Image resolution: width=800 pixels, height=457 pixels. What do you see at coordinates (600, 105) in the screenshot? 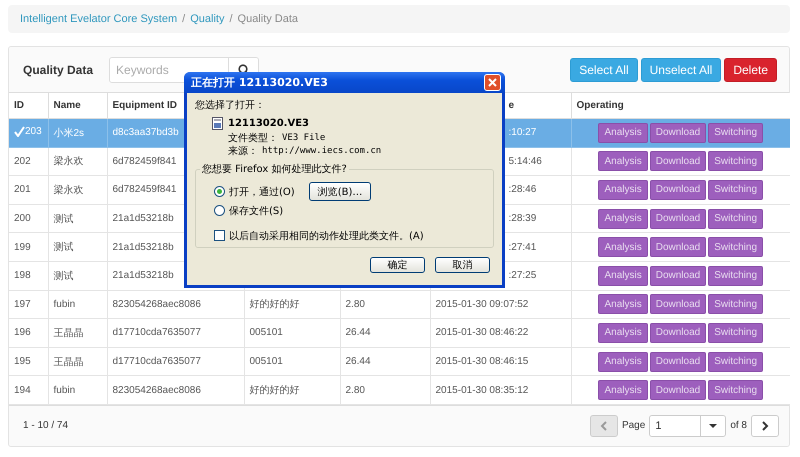
I see `column-header: Operating` at bounding box center [600, 105].